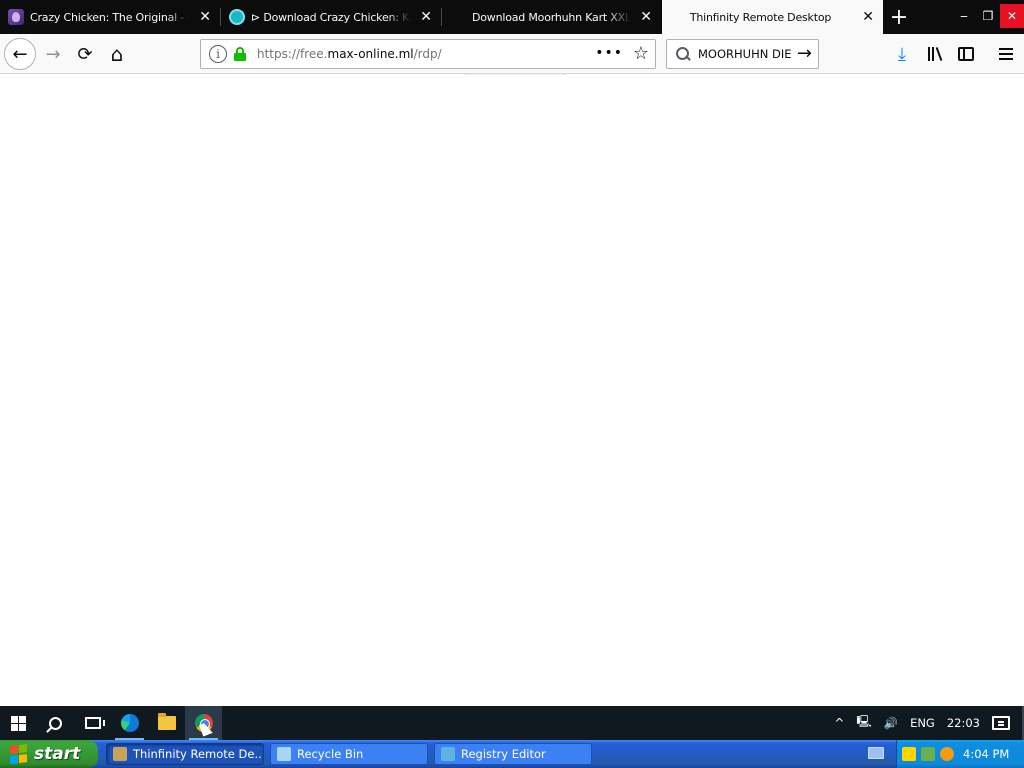  I want to click on xp-start-button: start, so click(49, 754).